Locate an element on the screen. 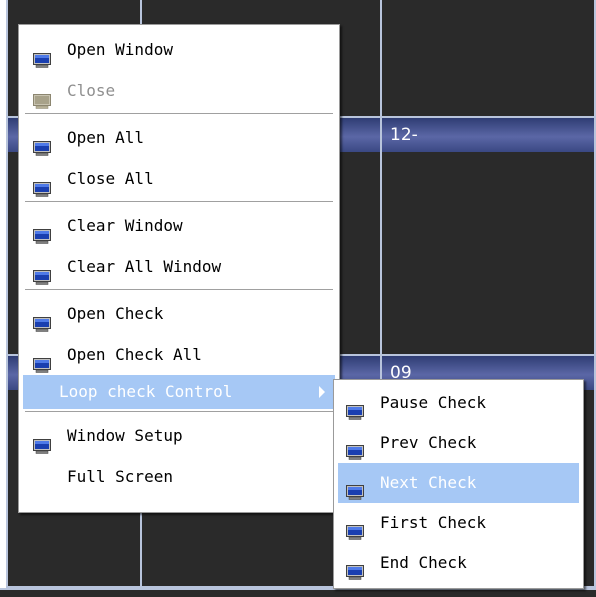 The image size is (596, 597). menu-item-loop-check-control: Loop check Control is located at coordinates (179, 392).